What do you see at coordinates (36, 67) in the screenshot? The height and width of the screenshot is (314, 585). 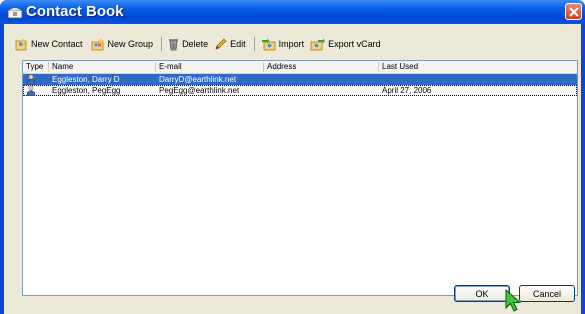 I see `column-header-type: Type` at bounding box center [36, 67].